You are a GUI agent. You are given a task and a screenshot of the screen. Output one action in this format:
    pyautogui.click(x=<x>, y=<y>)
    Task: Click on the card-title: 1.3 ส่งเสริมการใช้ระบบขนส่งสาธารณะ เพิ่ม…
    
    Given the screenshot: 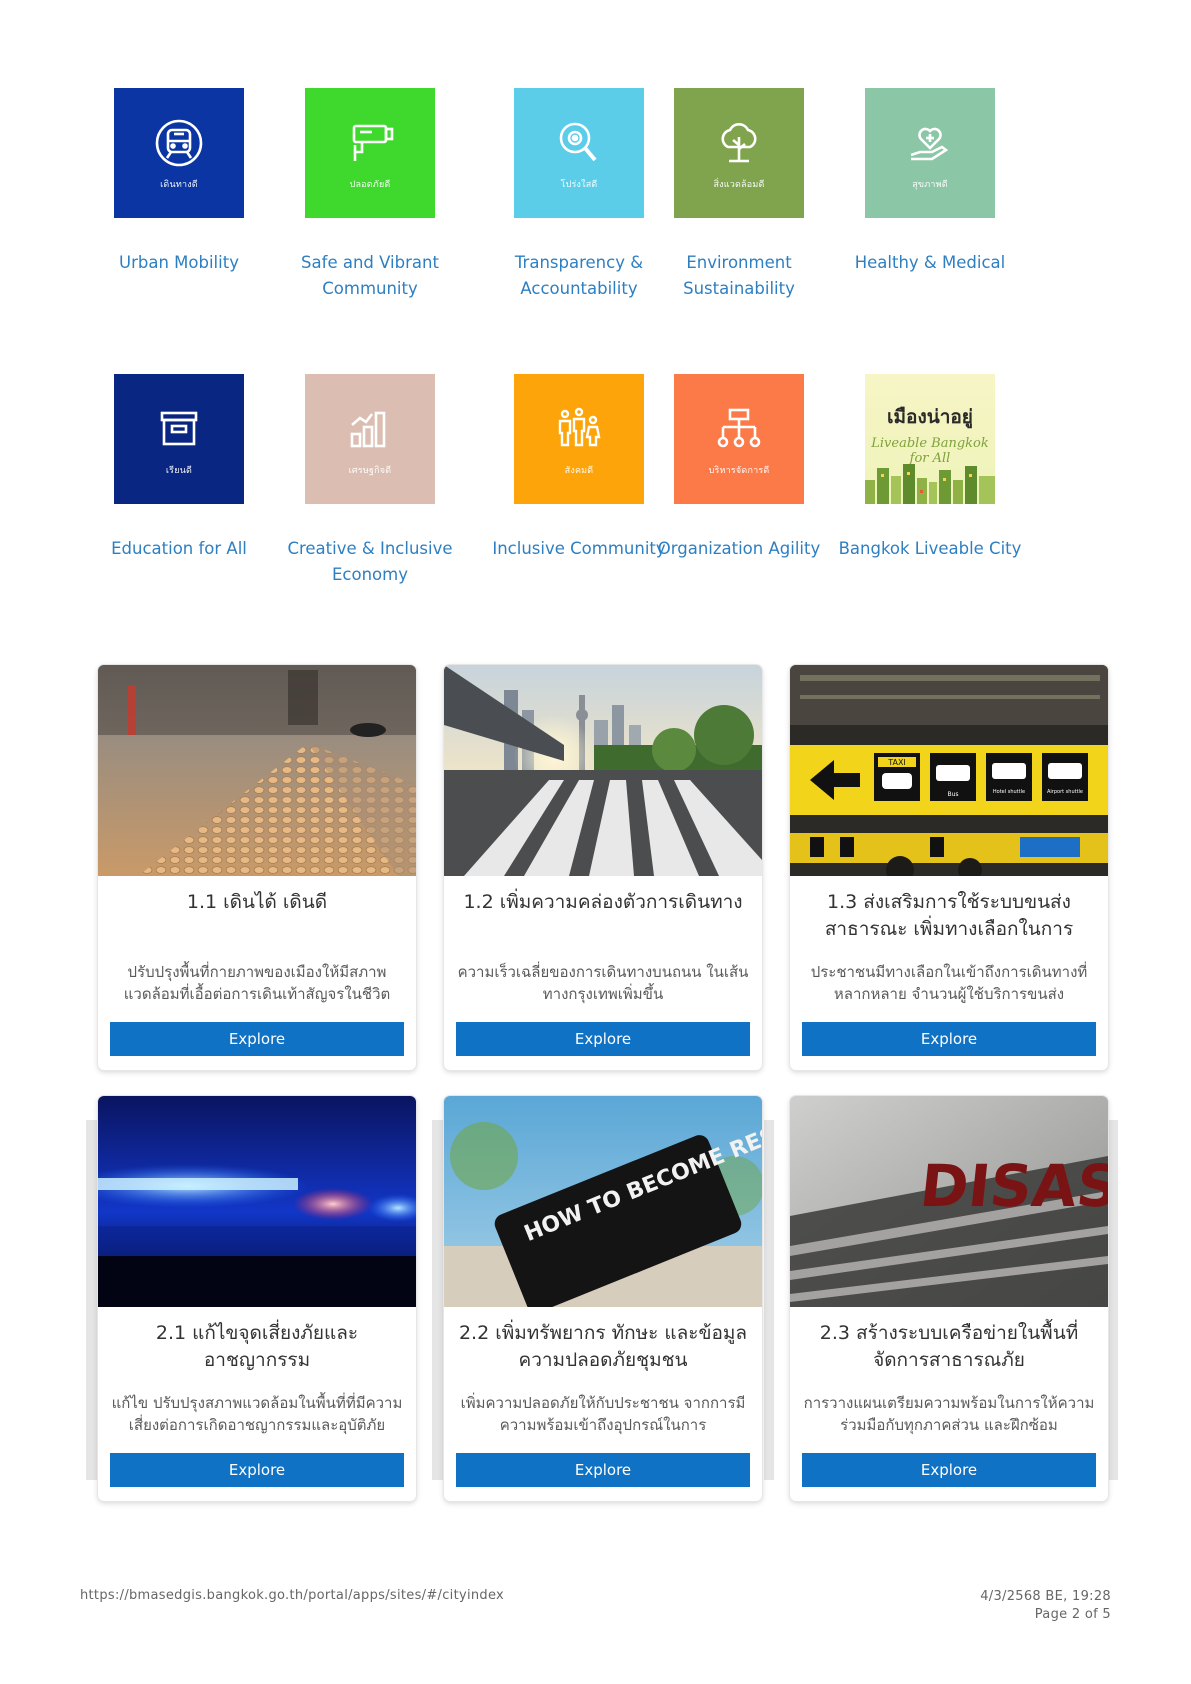 What is the action you would take?
    pyautogui.click(x=949, y=915)
    